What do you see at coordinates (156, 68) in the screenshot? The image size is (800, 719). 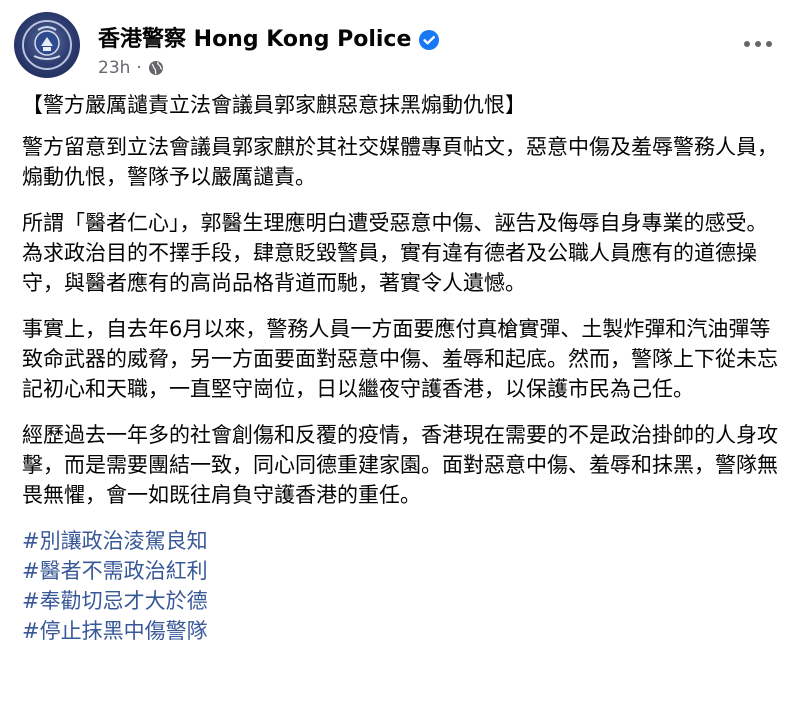 I see `globe-icon` at bounding box center [156, 68].